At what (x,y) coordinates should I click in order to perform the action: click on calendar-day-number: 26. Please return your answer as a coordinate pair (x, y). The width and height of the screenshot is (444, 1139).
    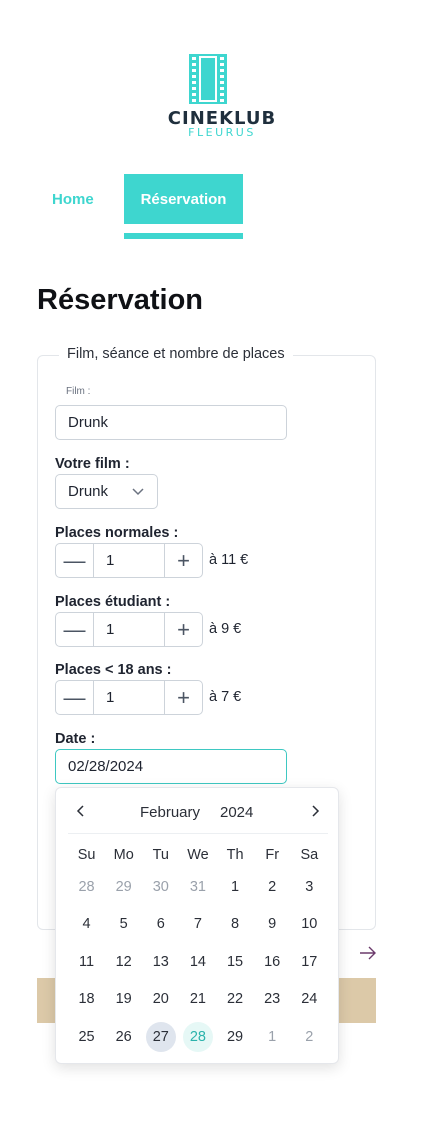
    Looking at the image, I should click on (123, 1036).